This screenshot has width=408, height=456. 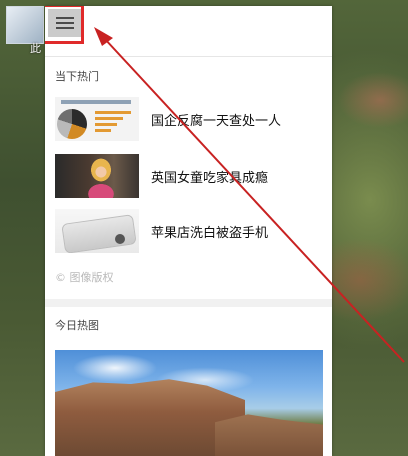 I want to click on news-title: 国企反腐一天查处一人, so click(x=216, y=121).